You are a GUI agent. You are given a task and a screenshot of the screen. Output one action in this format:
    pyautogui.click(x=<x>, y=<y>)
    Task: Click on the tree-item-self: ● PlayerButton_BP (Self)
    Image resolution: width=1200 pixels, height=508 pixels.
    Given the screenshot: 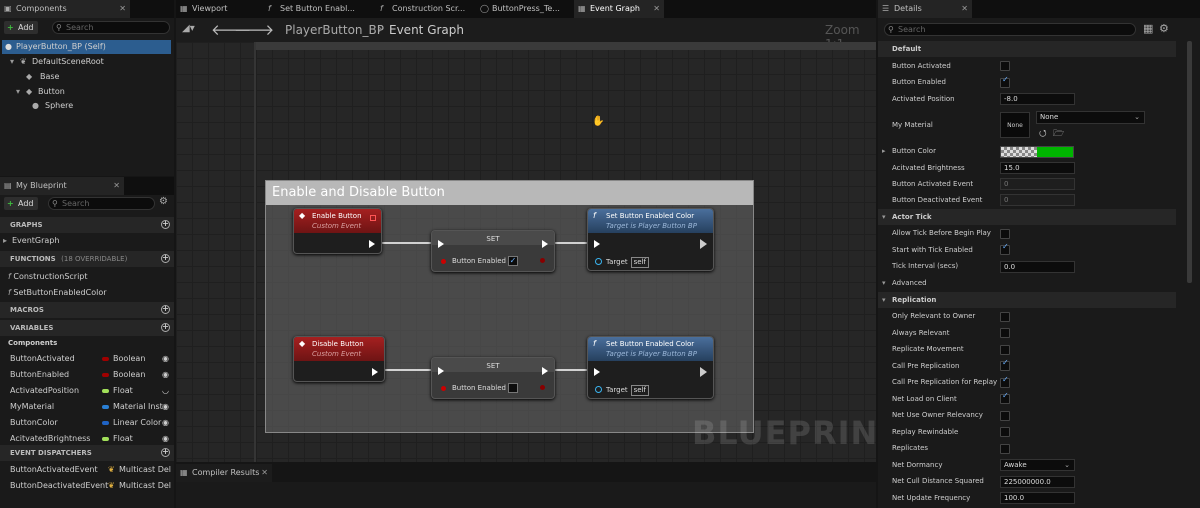 What is the action you would take?
    pyautogui.click(x=86, y=47)
    